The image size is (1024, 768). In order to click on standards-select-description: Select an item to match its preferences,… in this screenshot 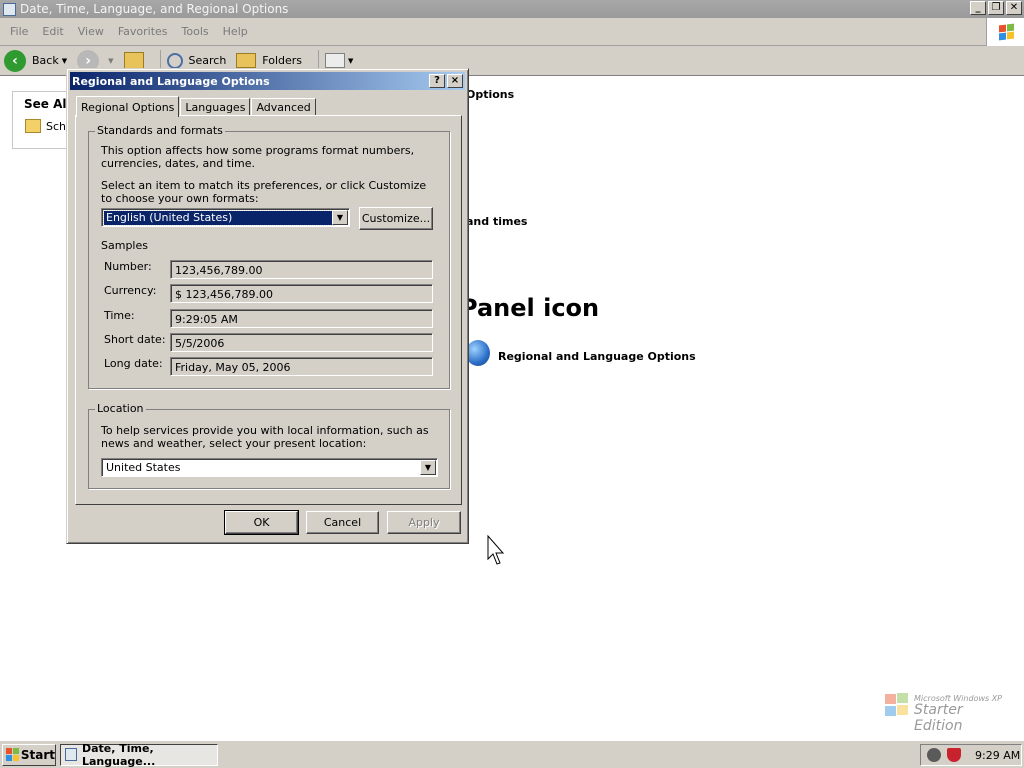, I will do `click(264, 192)`.